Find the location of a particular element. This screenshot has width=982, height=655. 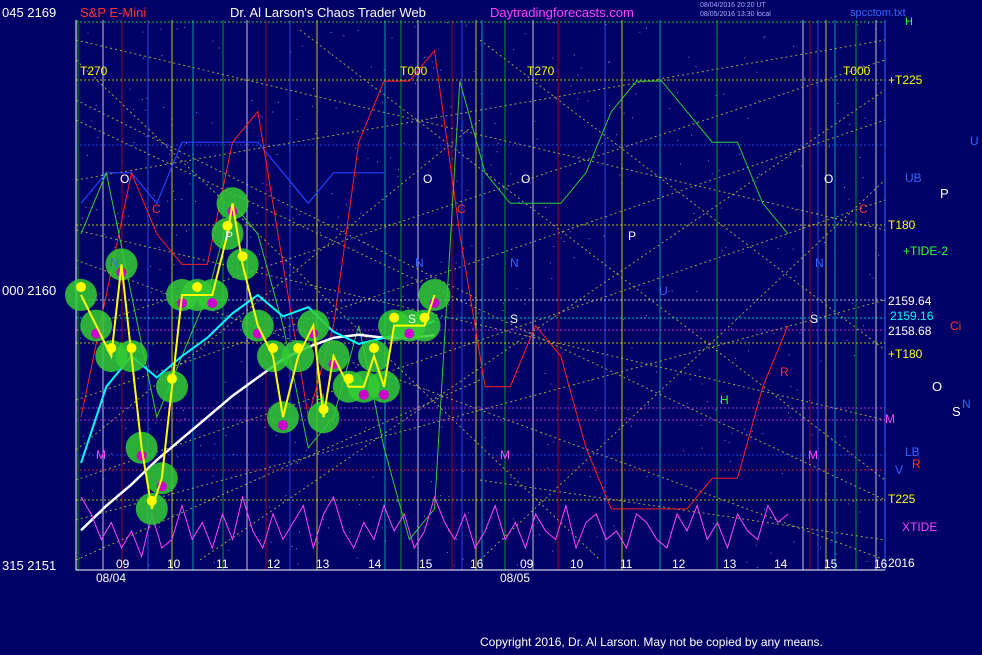

date-label-day2: 08/05 is located at coordinates (515, 578).